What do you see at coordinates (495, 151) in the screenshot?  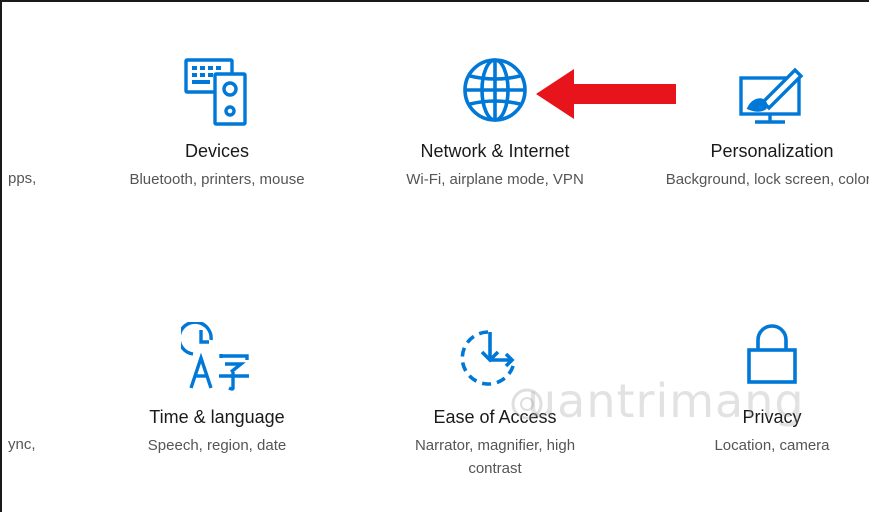 I see `tile-title: Network & Internet` at bounding box center [495, 151].